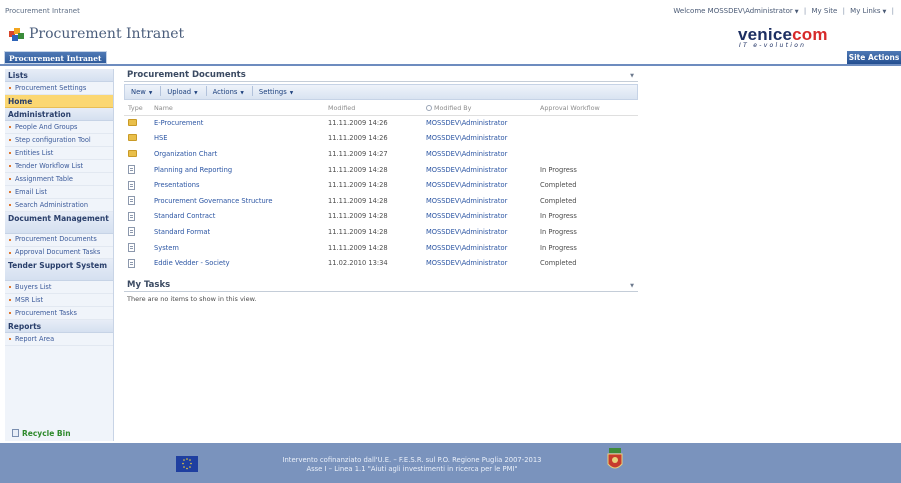  Describe the element at coordinates (59, 253) in the screenshot. I see `nav-item-approval-document-tasks: Approval Document Tasks` at that location.